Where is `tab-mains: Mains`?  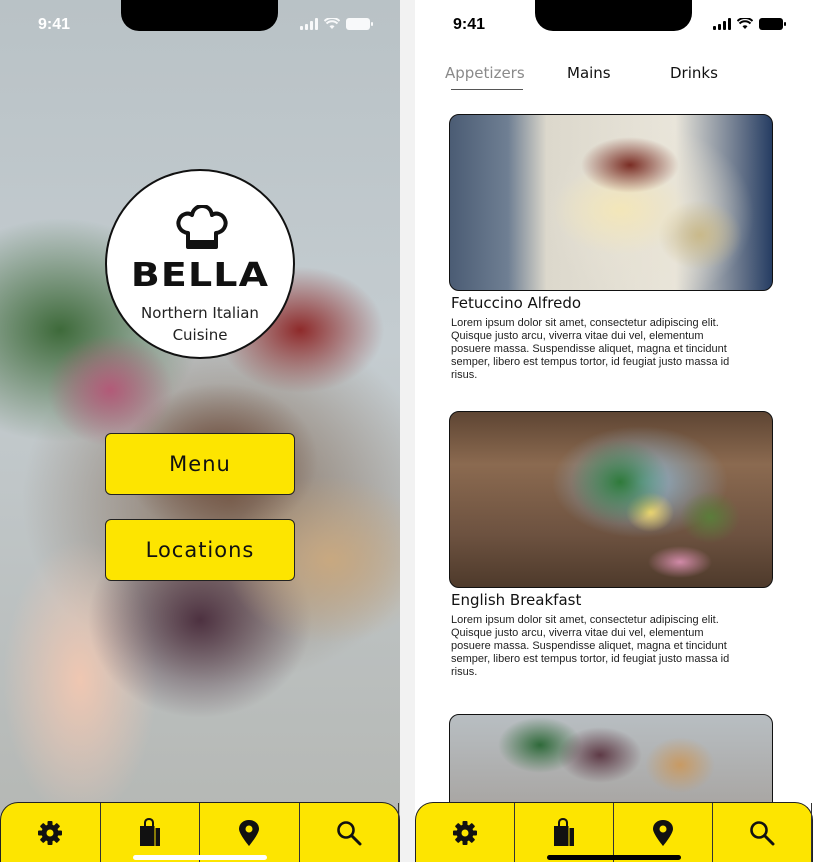 tab-mains: Mains is located at coordinates (589, 73).